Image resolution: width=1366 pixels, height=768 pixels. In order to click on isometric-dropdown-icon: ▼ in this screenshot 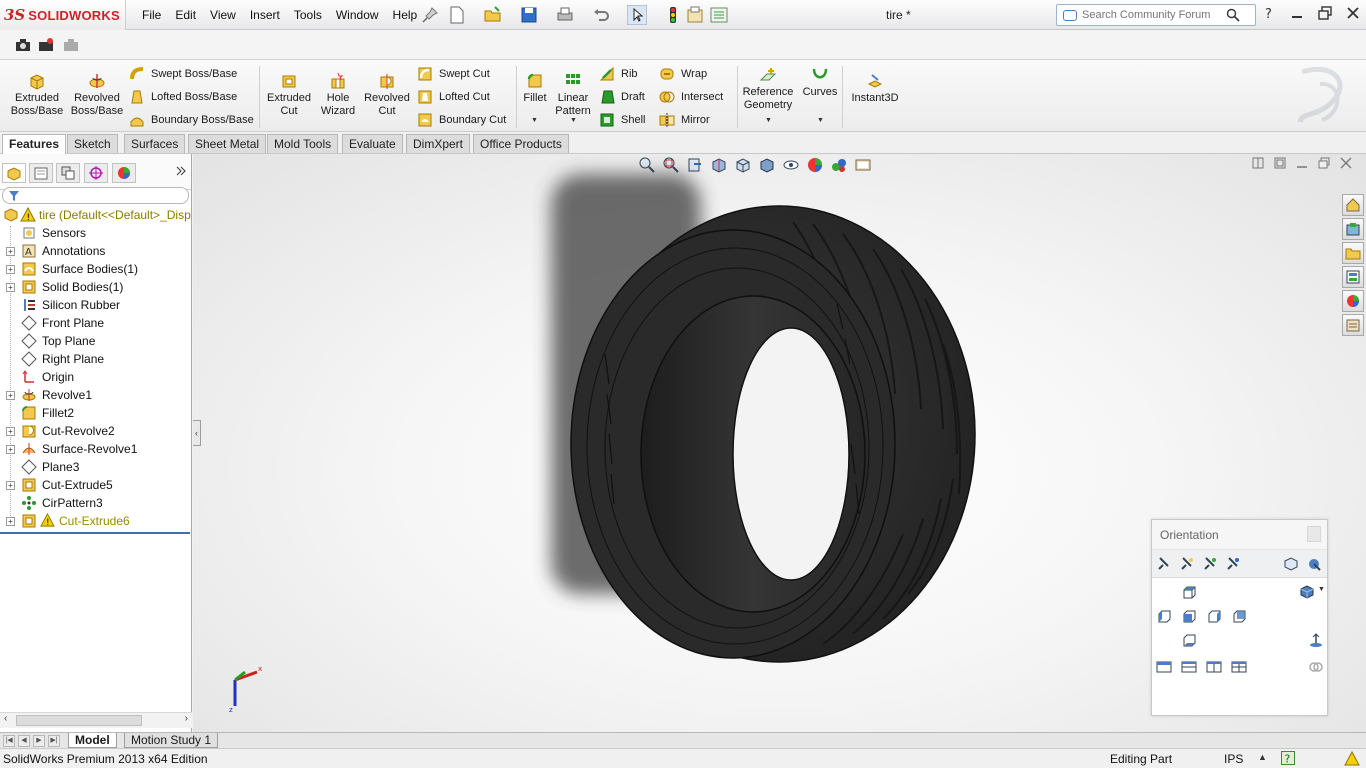, I will do `click(1321, 589)`.